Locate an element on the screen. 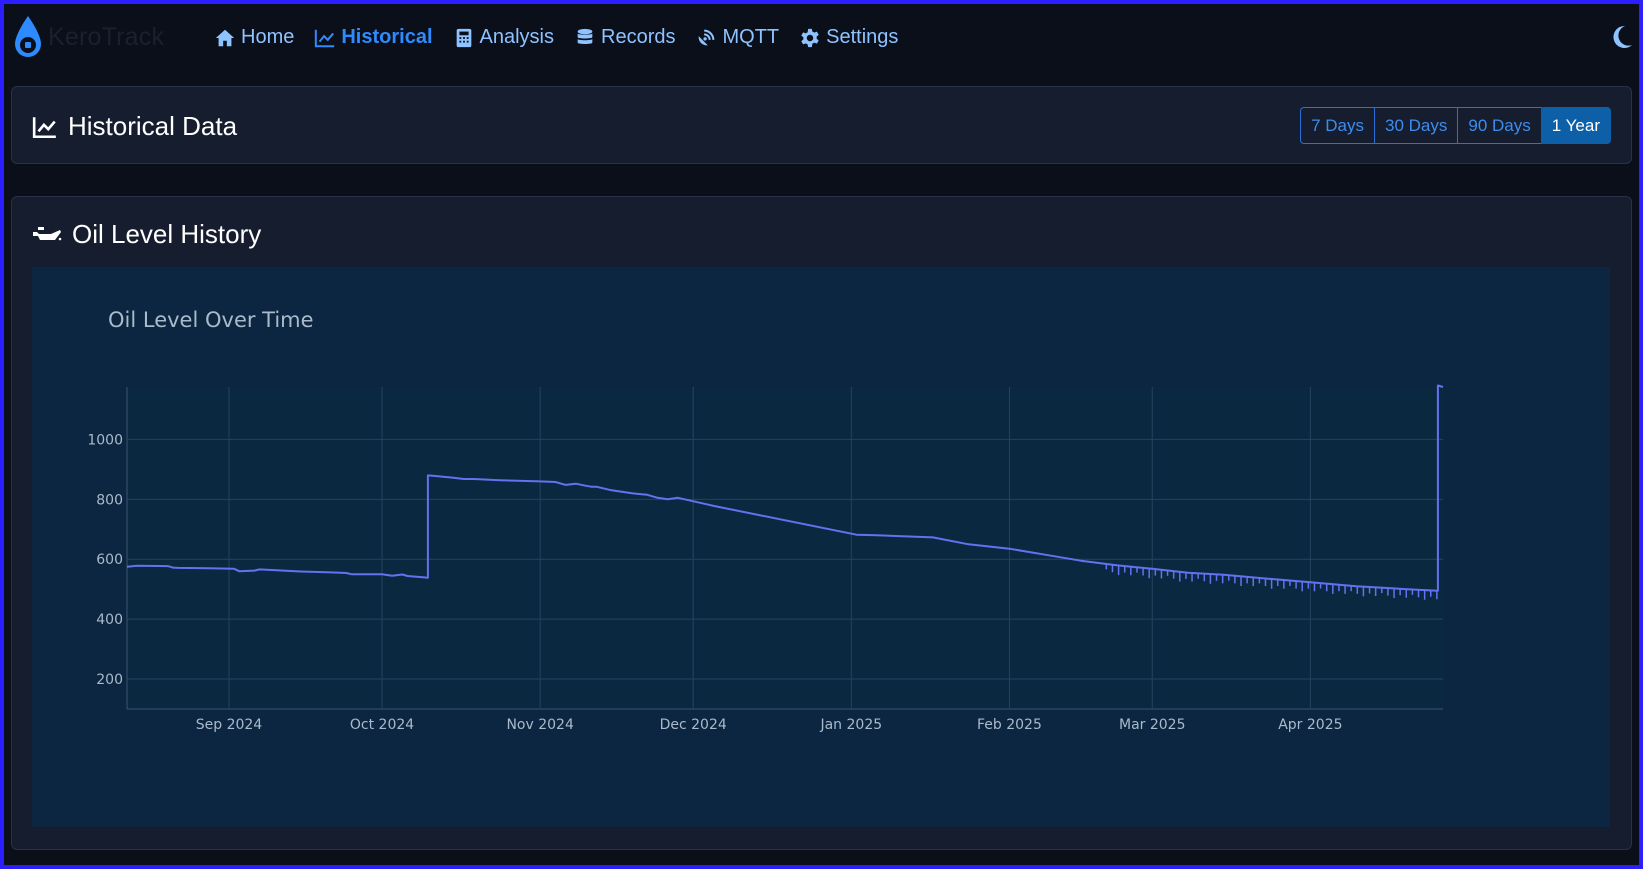  y-tick-label: 1000 is located at coordinates (105, 440).